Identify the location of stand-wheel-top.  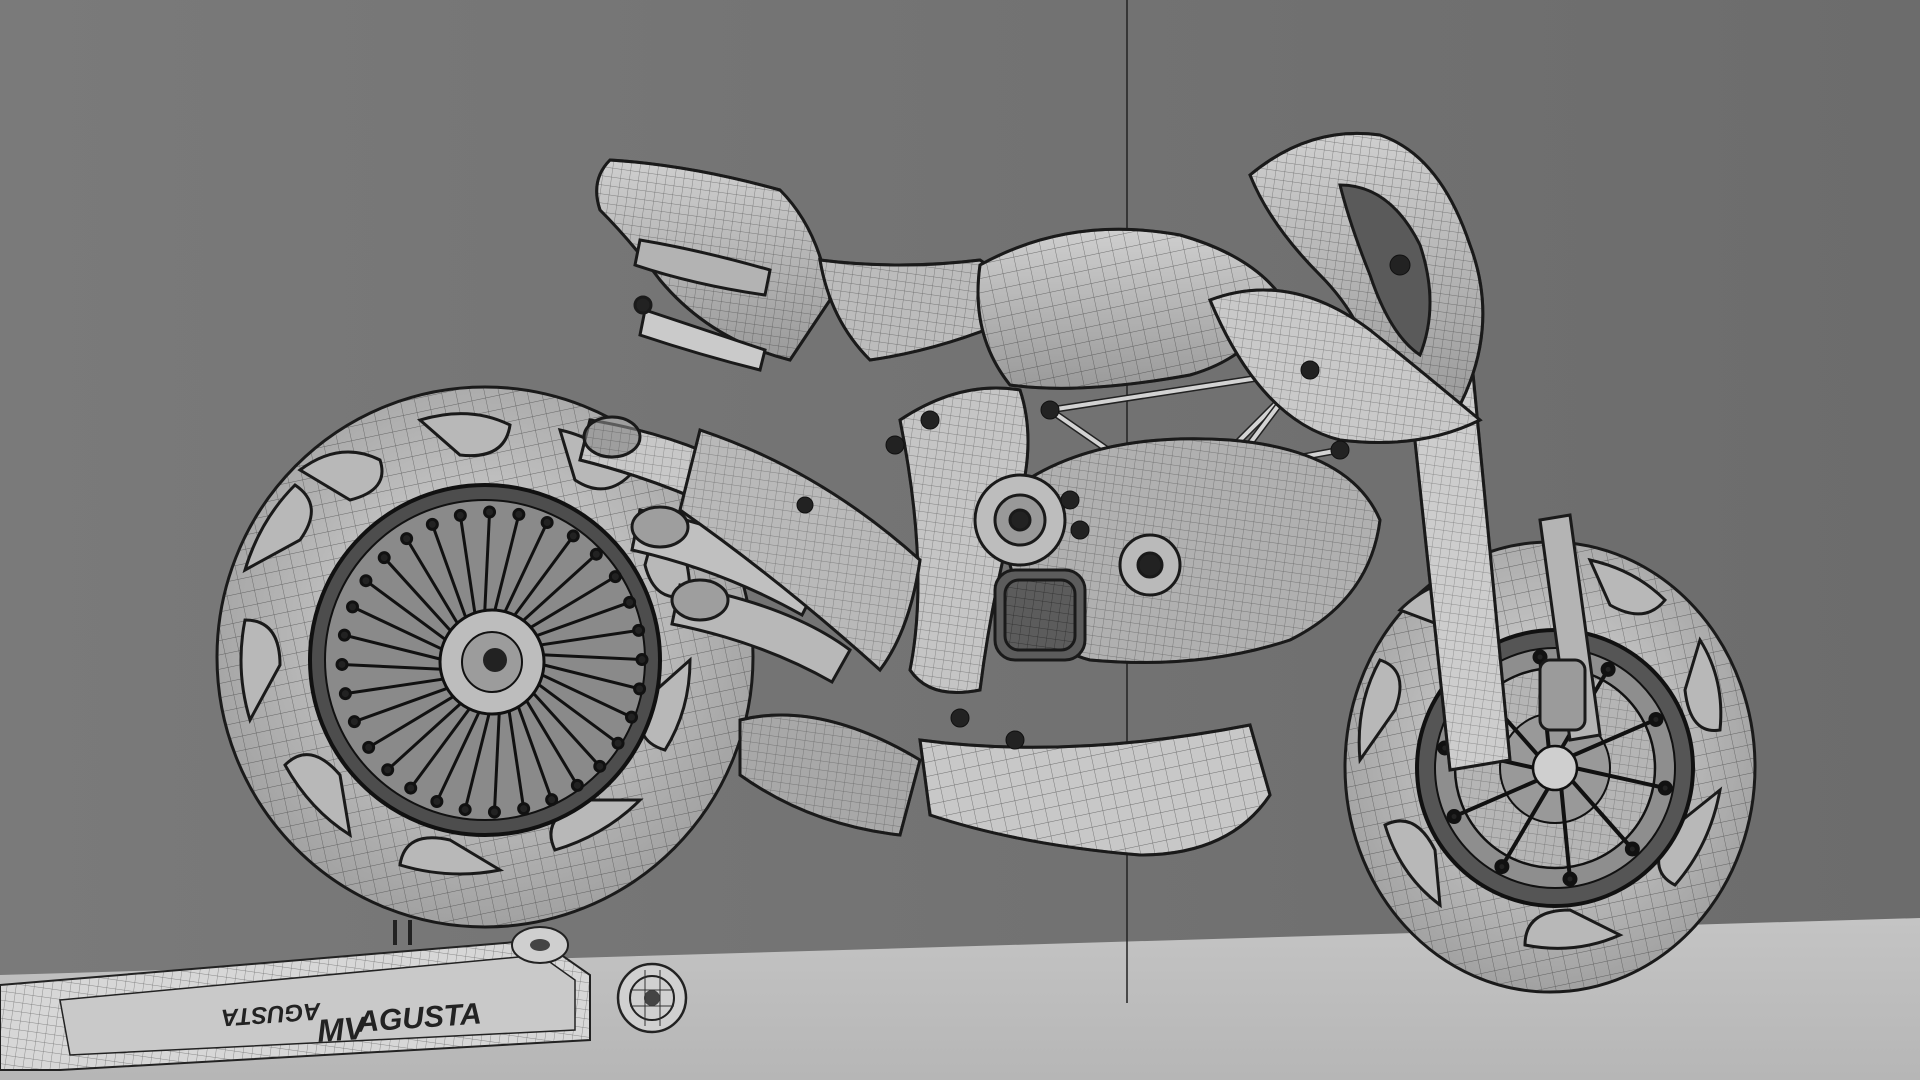
(540, 945).